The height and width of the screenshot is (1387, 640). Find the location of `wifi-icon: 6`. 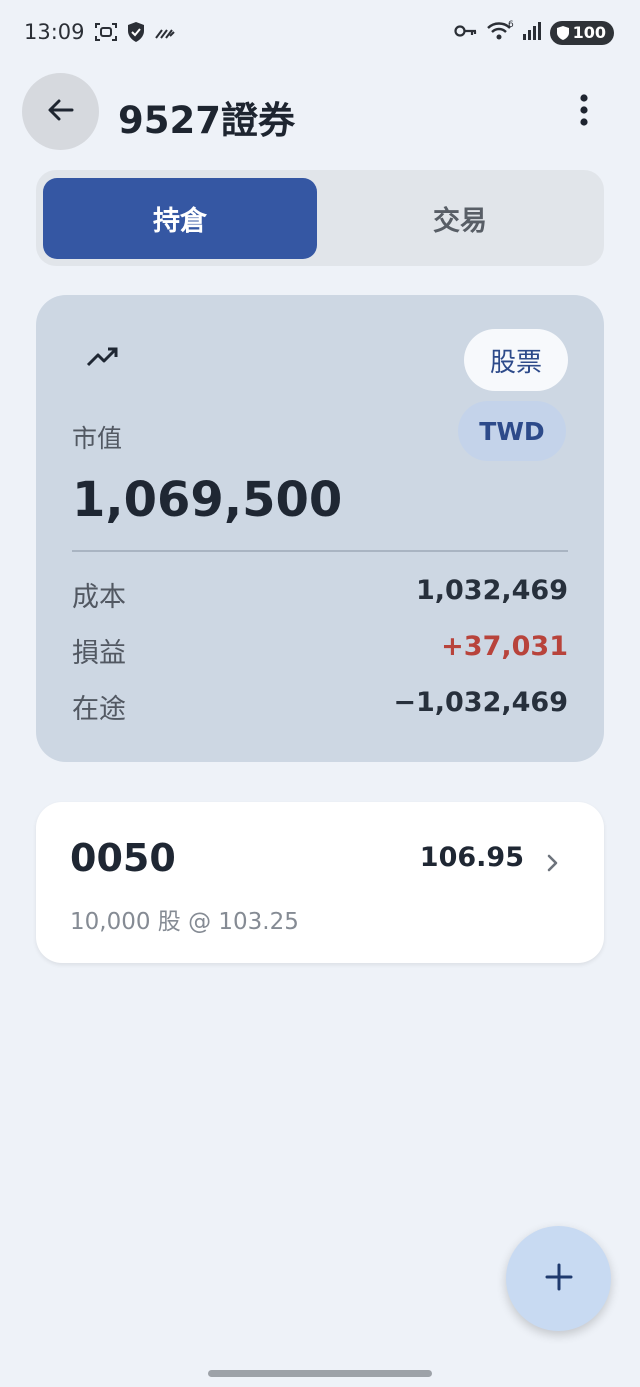

wifi-icon: 6 is located at coordinates (500, 33).